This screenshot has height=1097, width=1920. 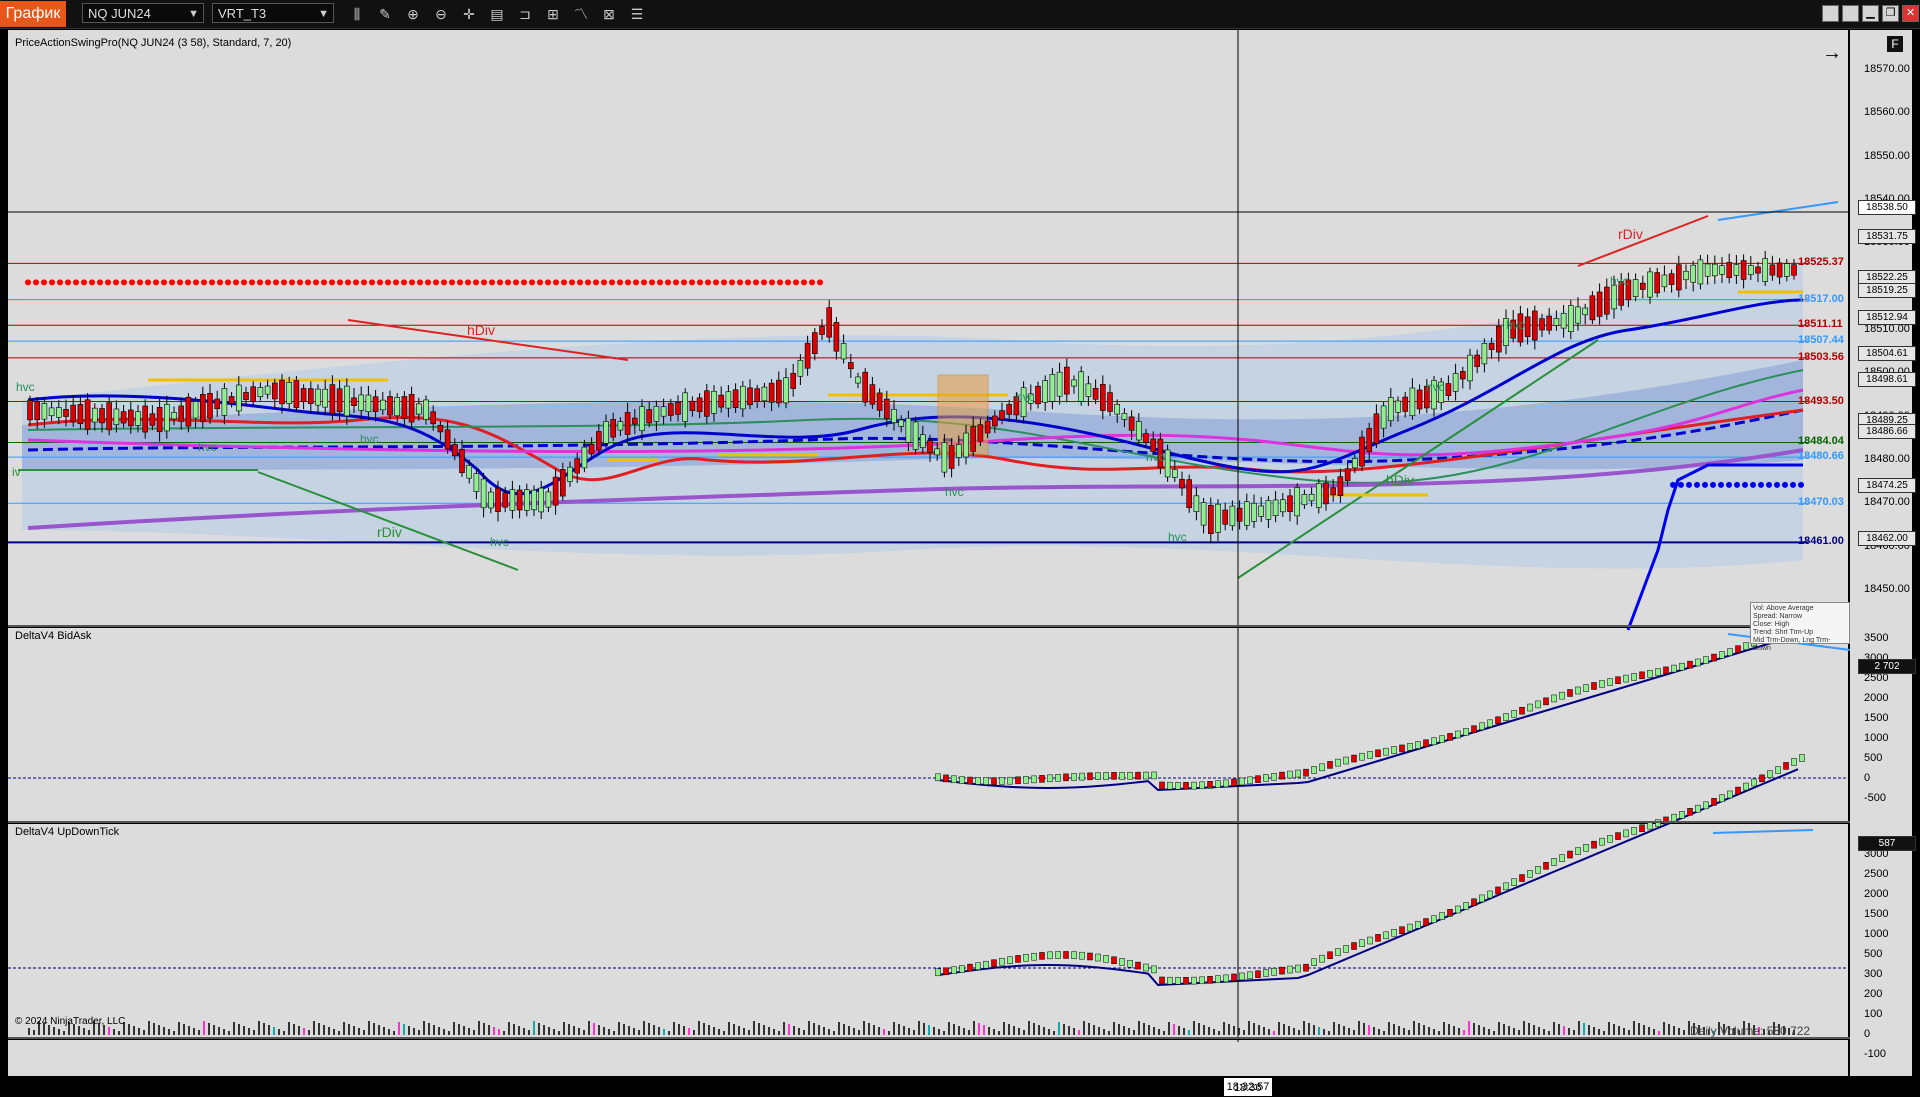 I want to click on level-label: 18493.50, so click(x=1821, y=400).